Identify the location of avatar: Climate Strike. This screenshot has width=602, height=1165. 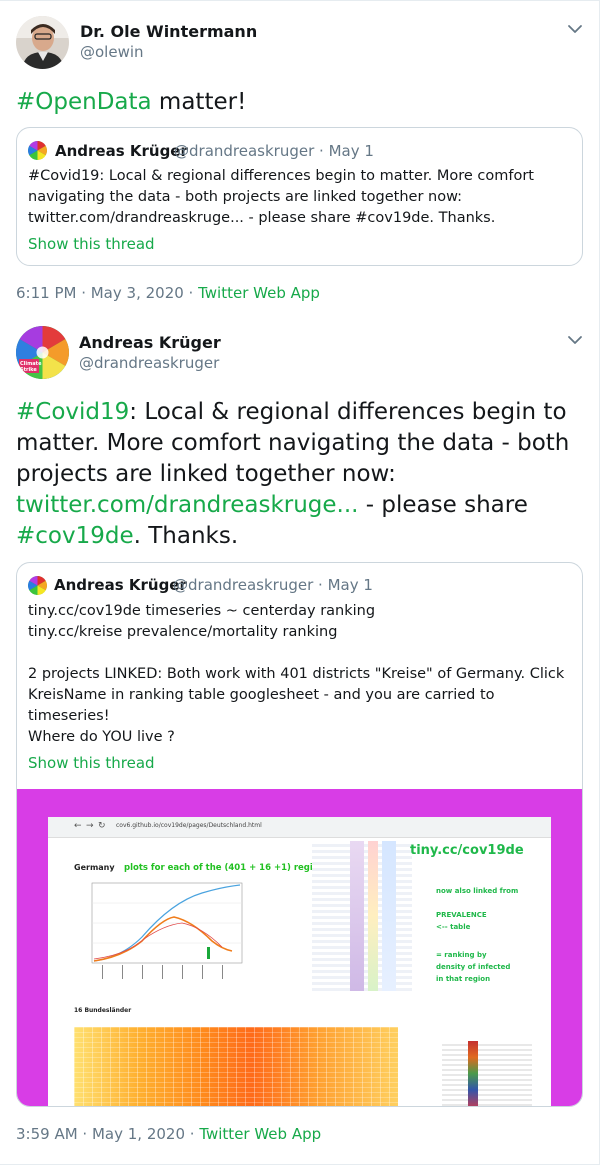
(42, 352).